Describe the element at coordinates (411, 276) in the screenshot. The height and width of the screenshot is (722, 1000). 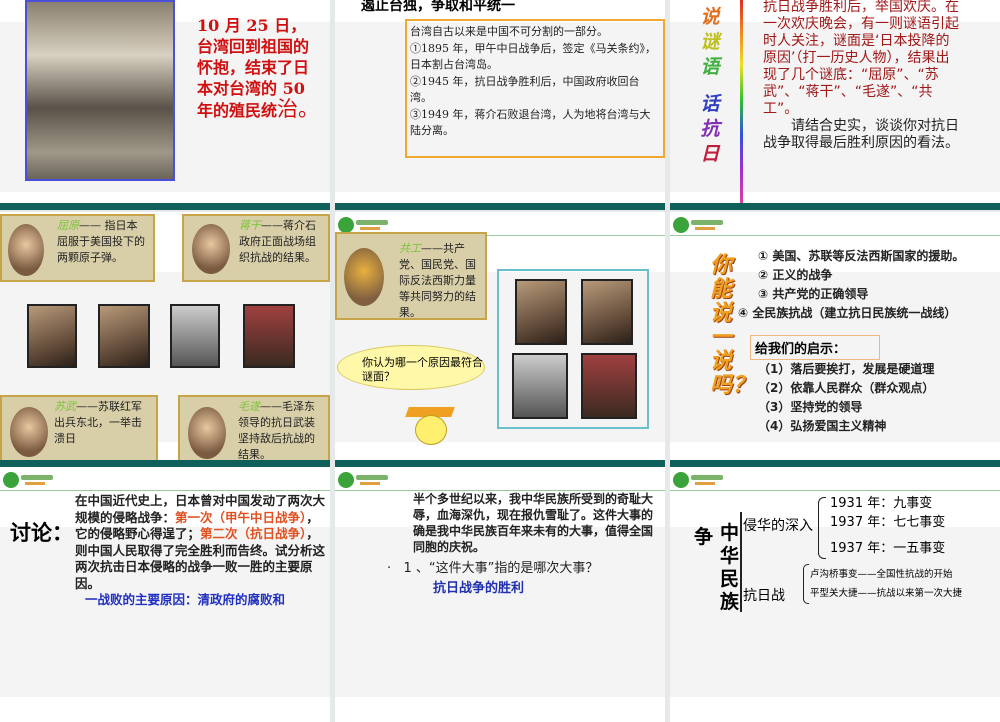
I see `riddle-bubble-gonggong: 共工——共产党、国民党、国际反法西斯力量等共同努力的结果。` at that location.